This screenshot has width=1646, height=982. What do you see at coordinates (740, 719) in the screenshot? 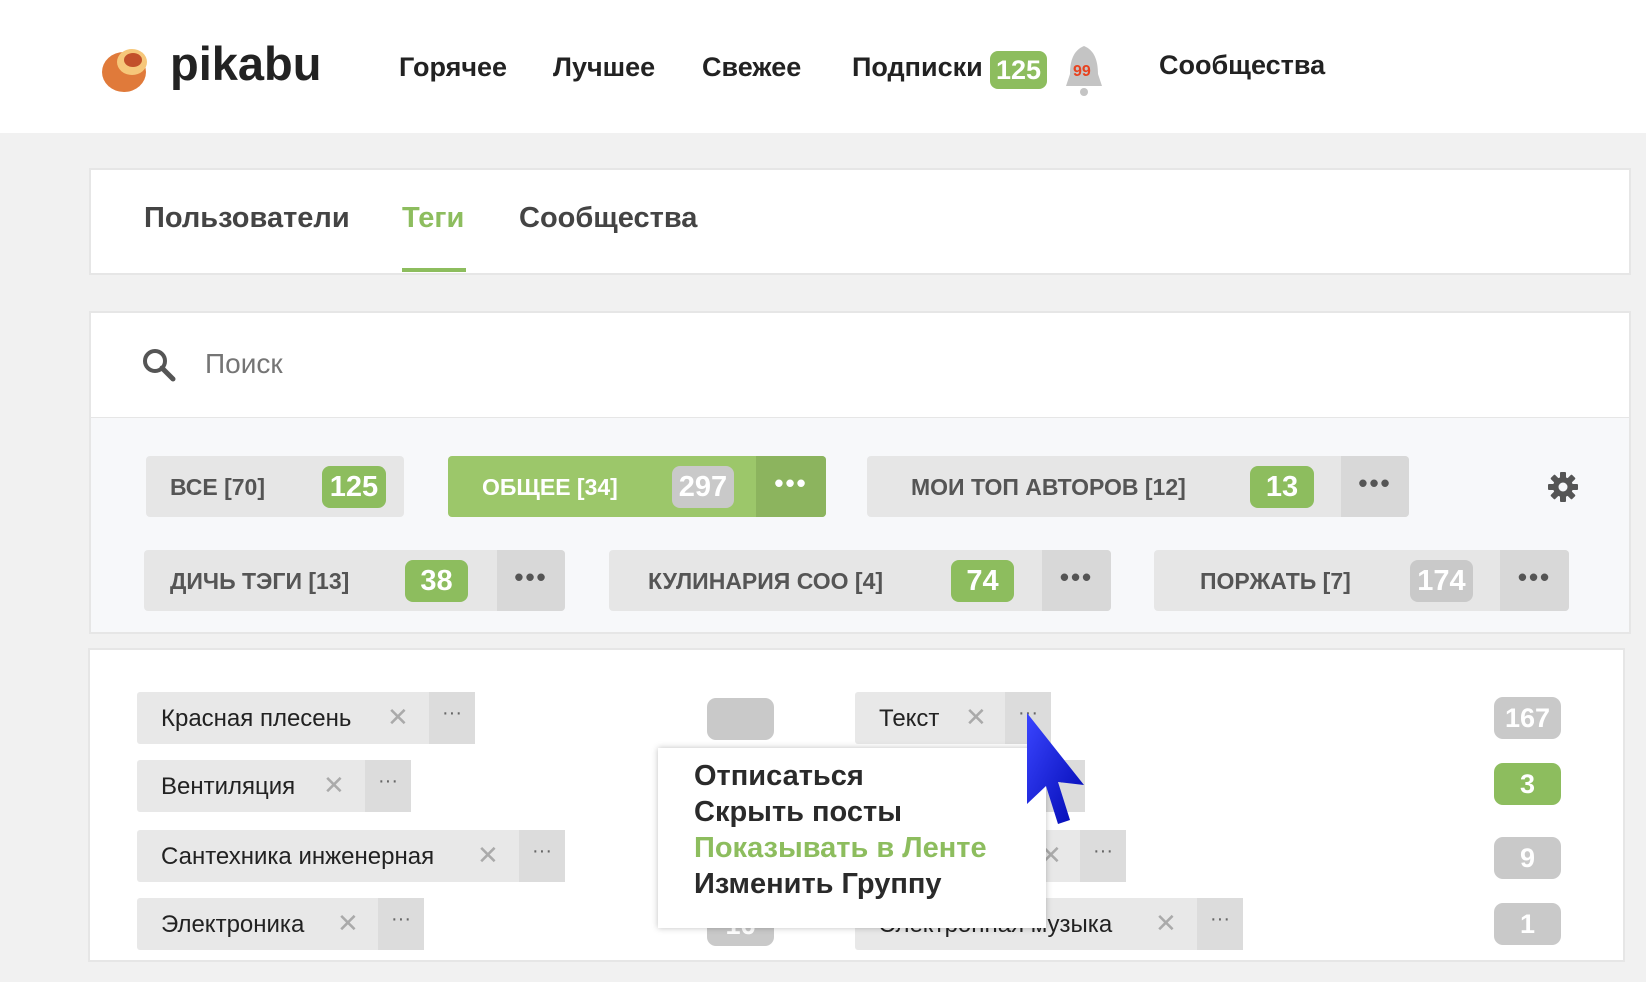
I see `tag-count` at bounding box center [740, 719].